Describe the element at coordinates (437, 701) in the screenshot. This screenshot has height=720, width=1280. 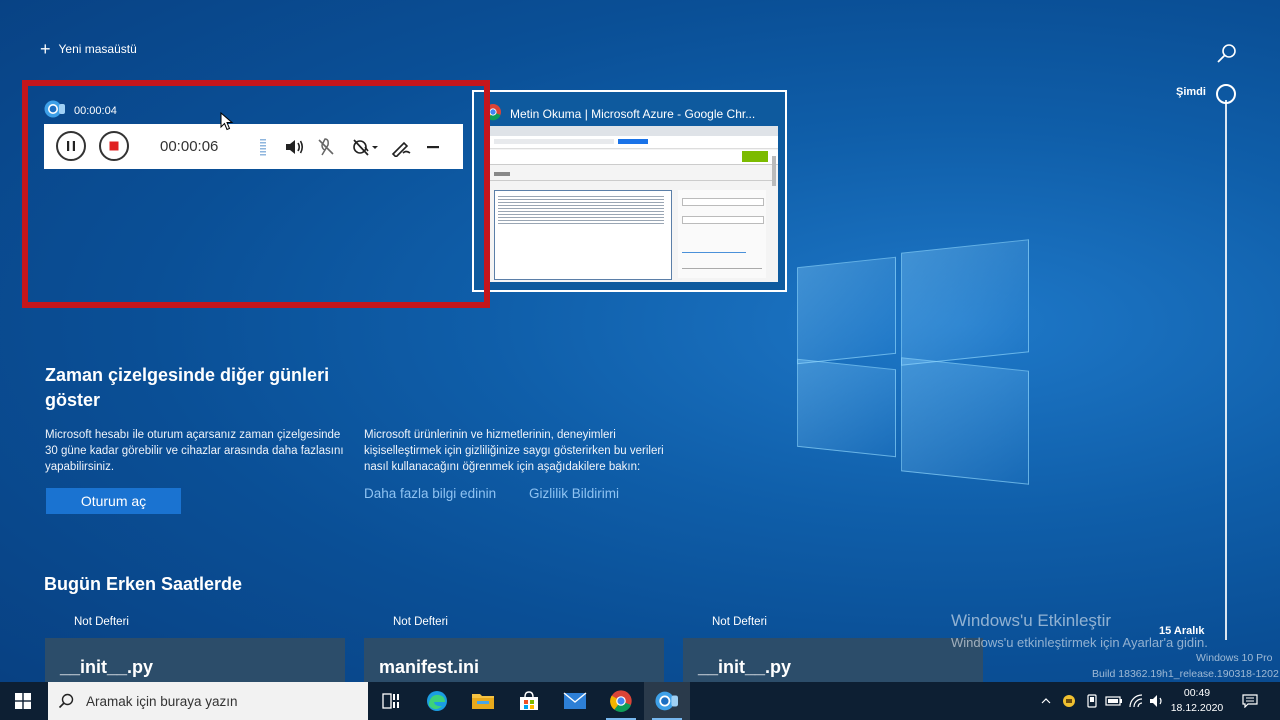
I see `edge-icon` at that location.